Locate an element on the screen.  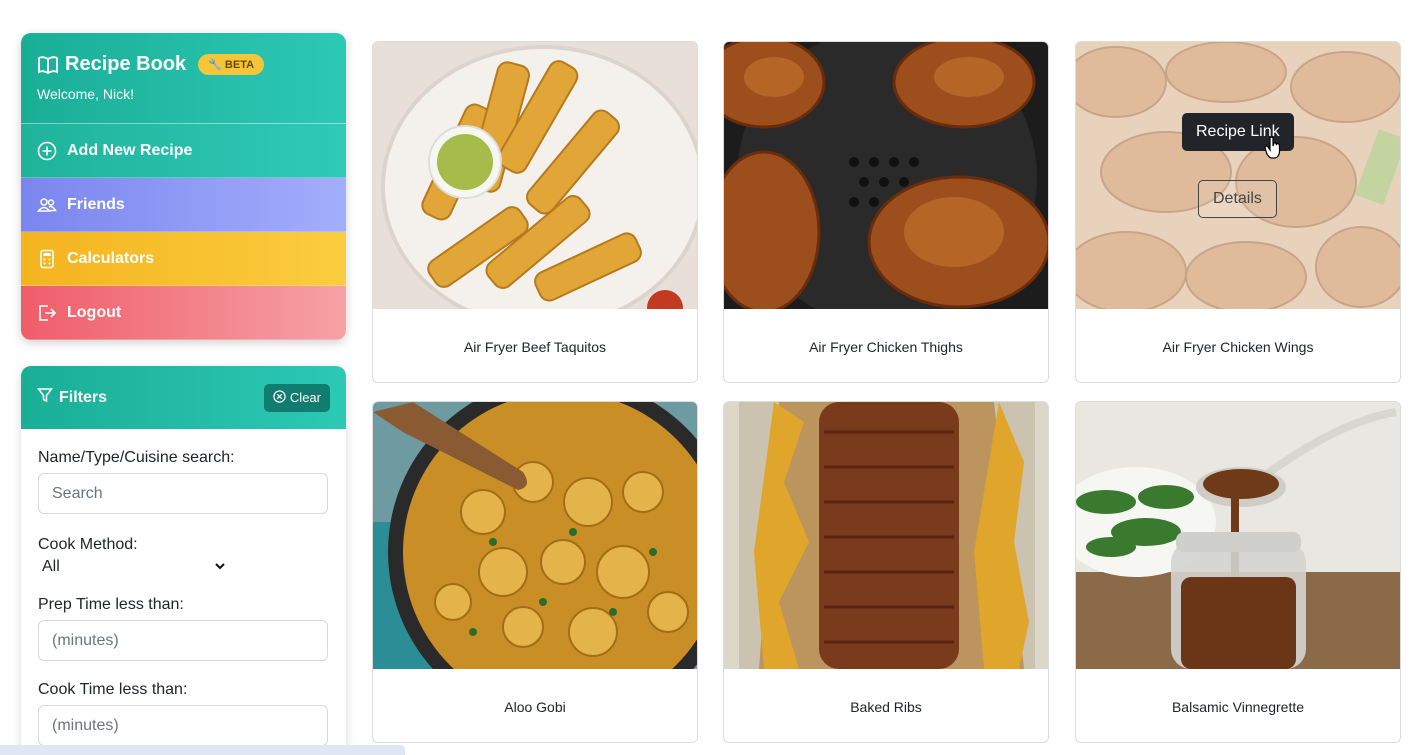
recipe-card: Balsamic Vinnegrette is located at coordinates (1238, 572).